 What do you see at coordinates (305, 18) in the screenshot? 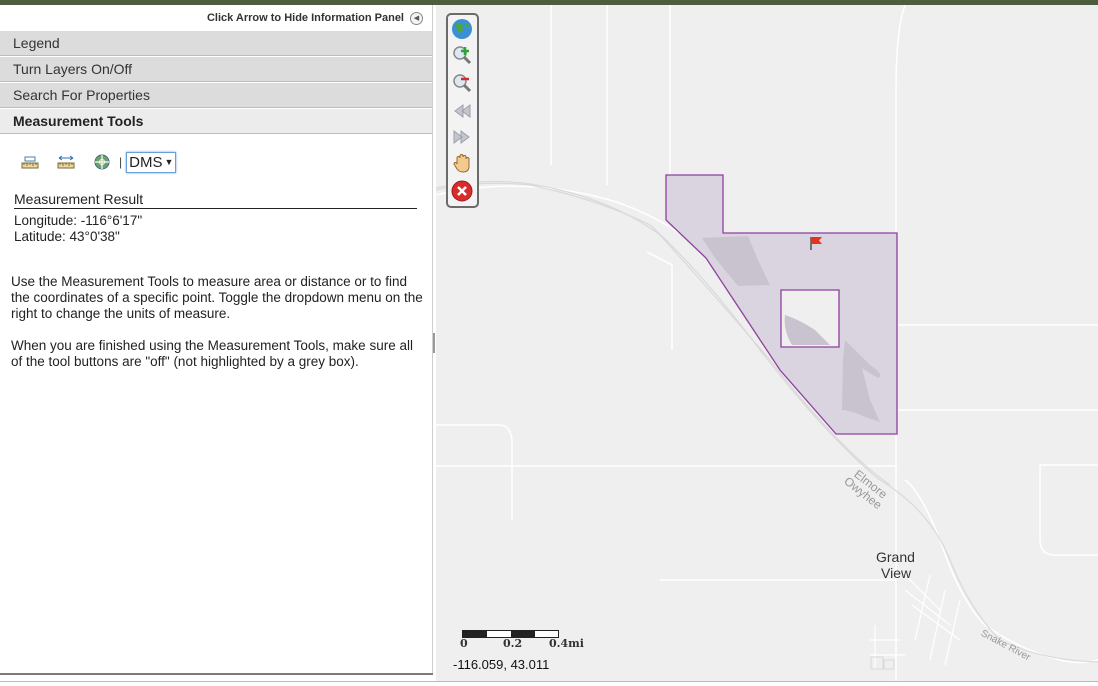
I see `hide-panel-text: Click Arrow to Hide Information Panel` at bounding box center [305, 18].